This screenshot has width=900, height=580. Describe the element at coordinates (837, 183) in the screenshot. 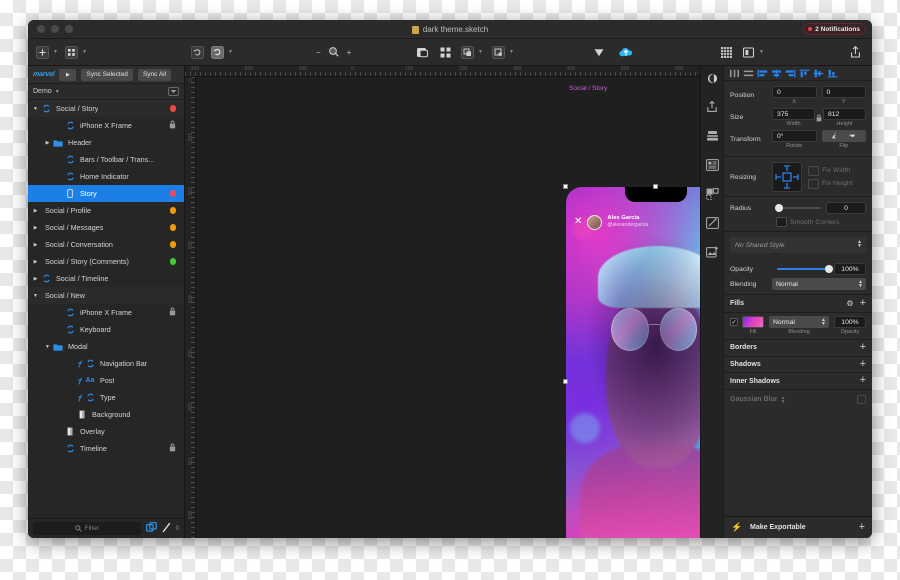

I see `fix-height-button: Fix Height` at that location.